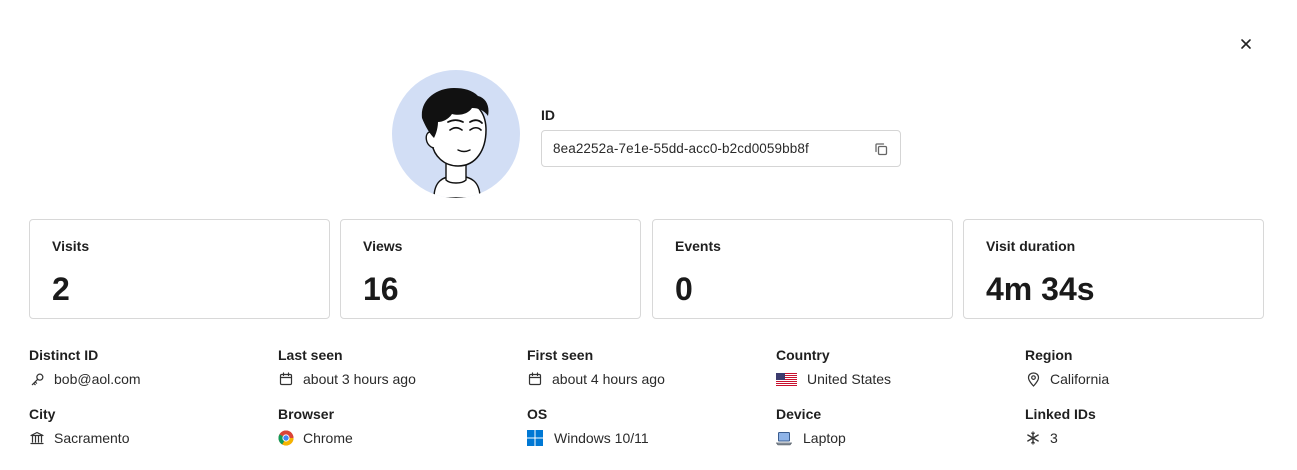 The width and height of the screenshot is (1297, 470). I want to click on prop-os: OS Windows 10/11, so click(647, 426).